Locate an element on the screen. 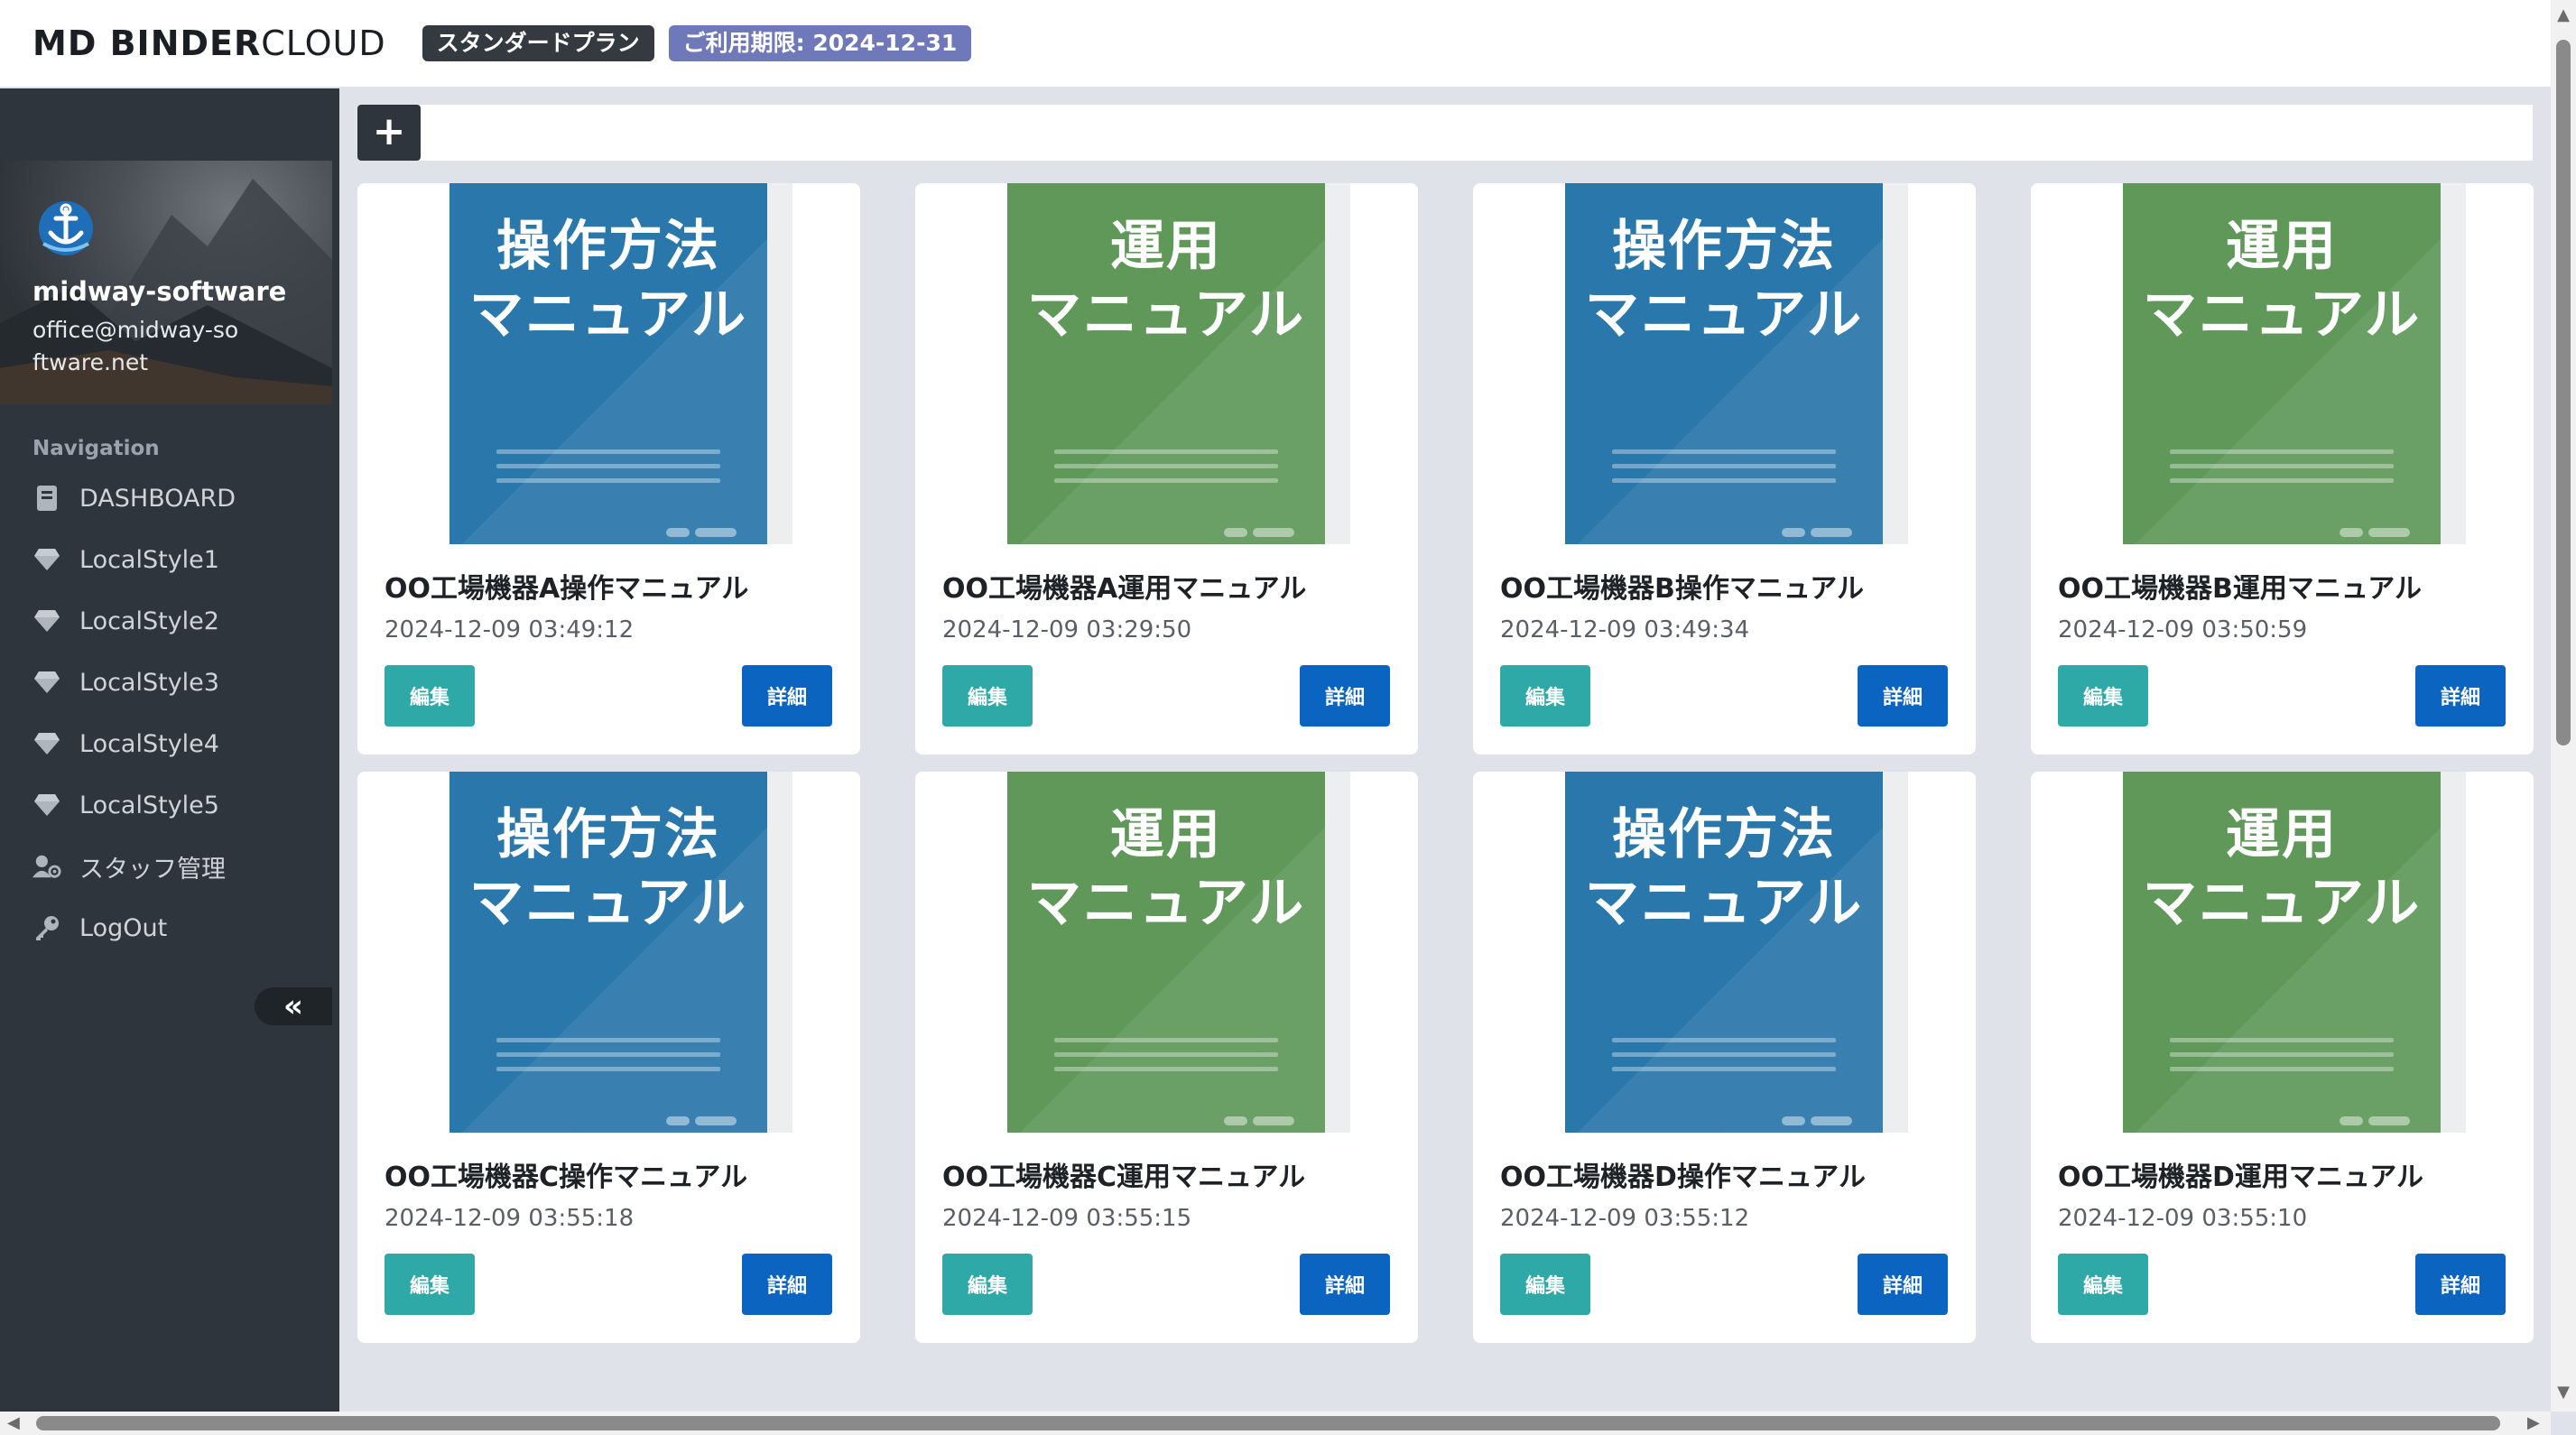  horizontal-scrollbar: ◀ ▶ is located at coordinates (1276, 1423).